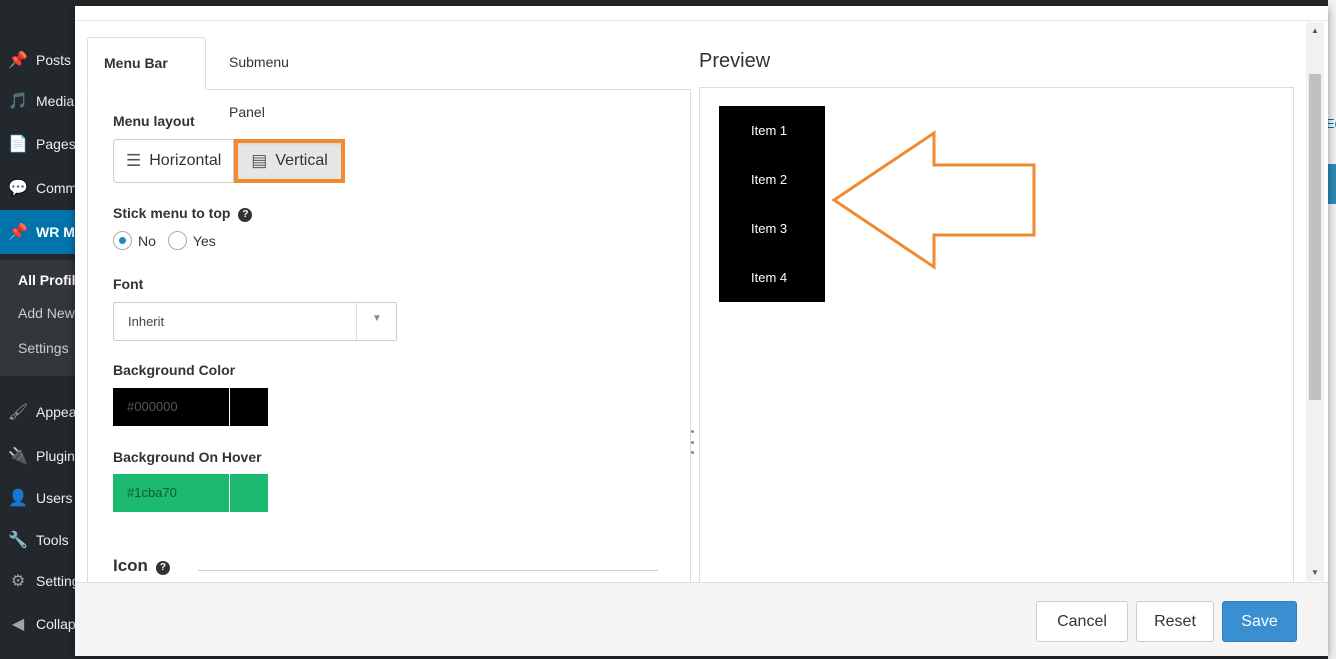  I want to click on save-button: Save, so click(1259, 621).